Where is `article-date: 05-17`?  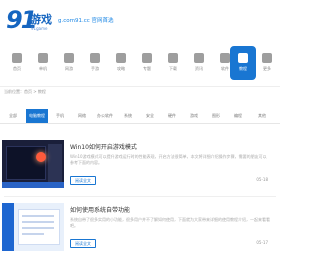 article-date: 05-17 is located at coordinates (262, 242).